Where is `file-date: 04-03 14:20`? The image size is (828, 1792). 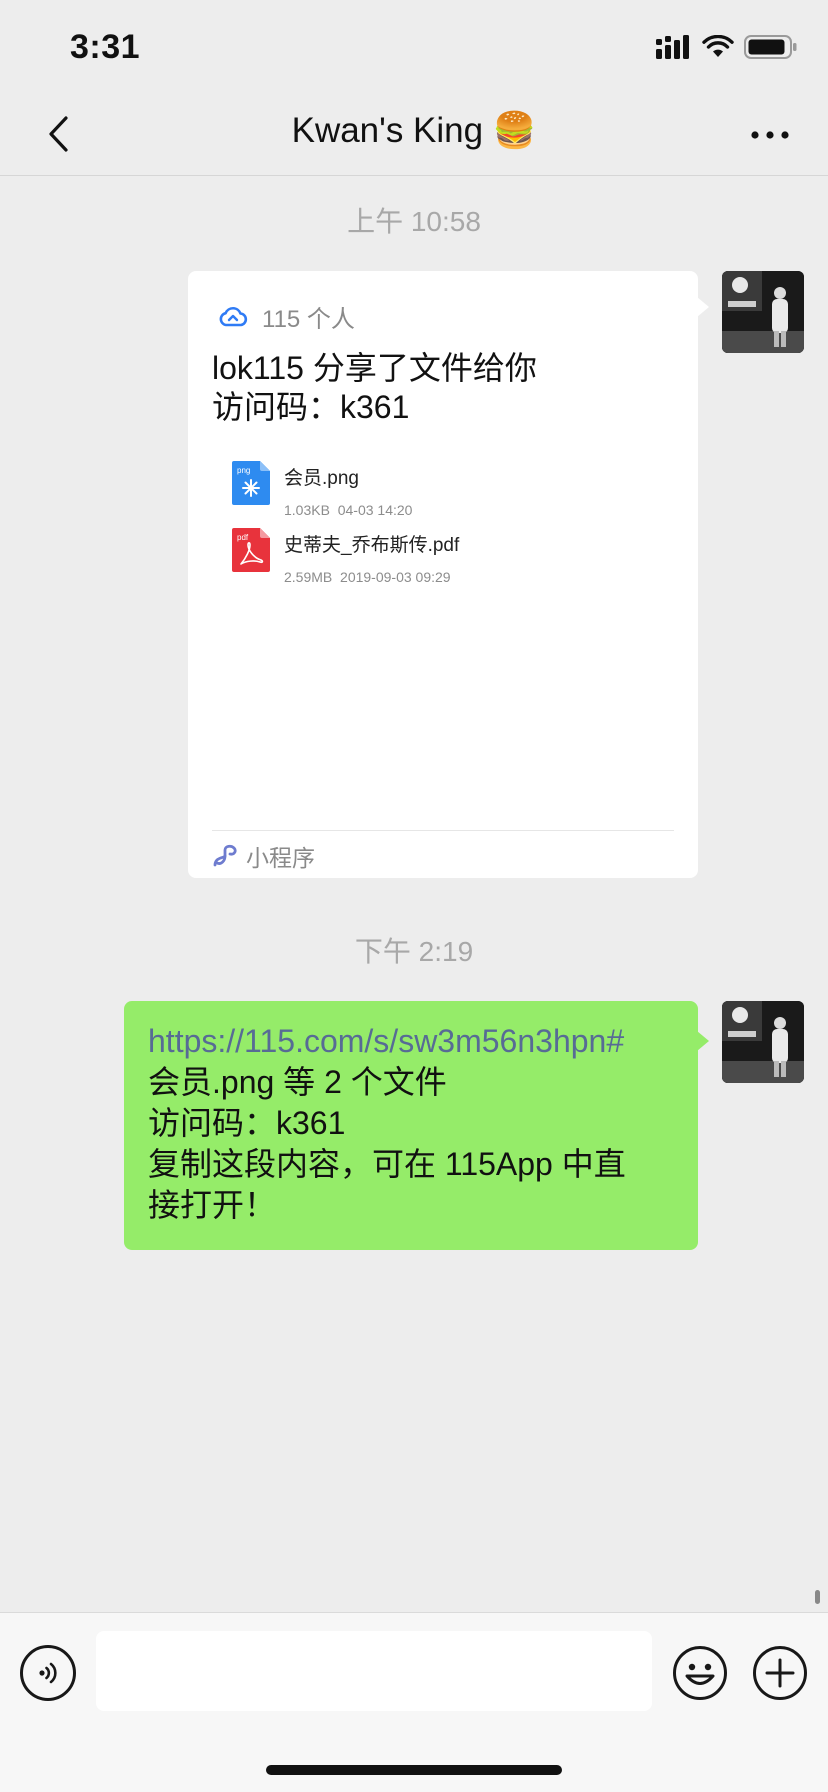 file-date: 04-03 14:20 is located at coordinates (375, 510).